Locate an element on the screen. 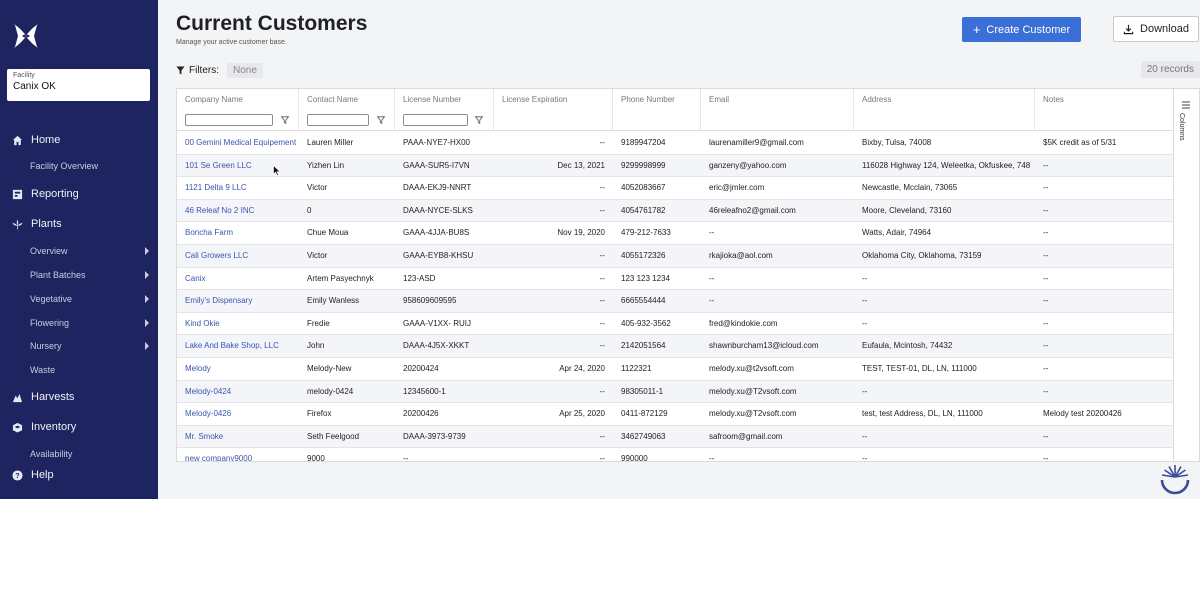 This screenshot has height=600, width=1200. column-header-contact-name: Contact Name is located at coordinates (347, 110).